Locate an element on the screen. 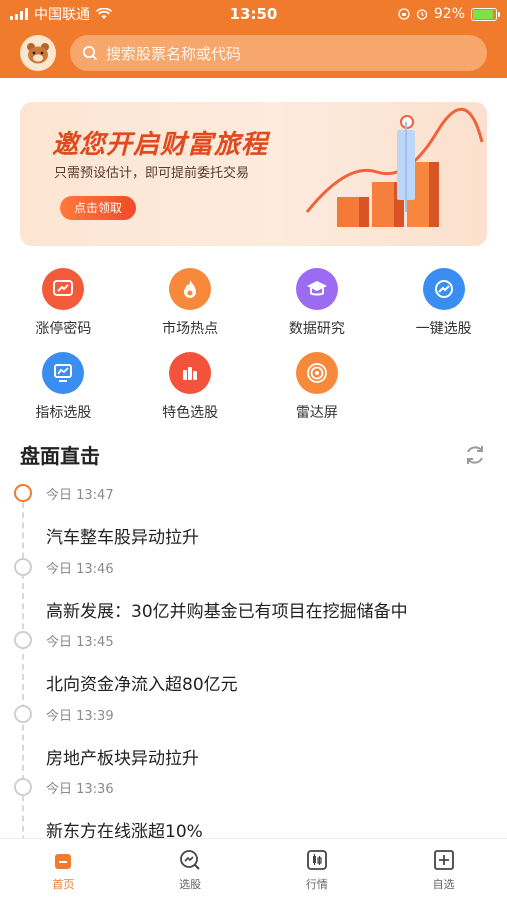  feature-label: 数据研究 is located at coordinates (316, 329).